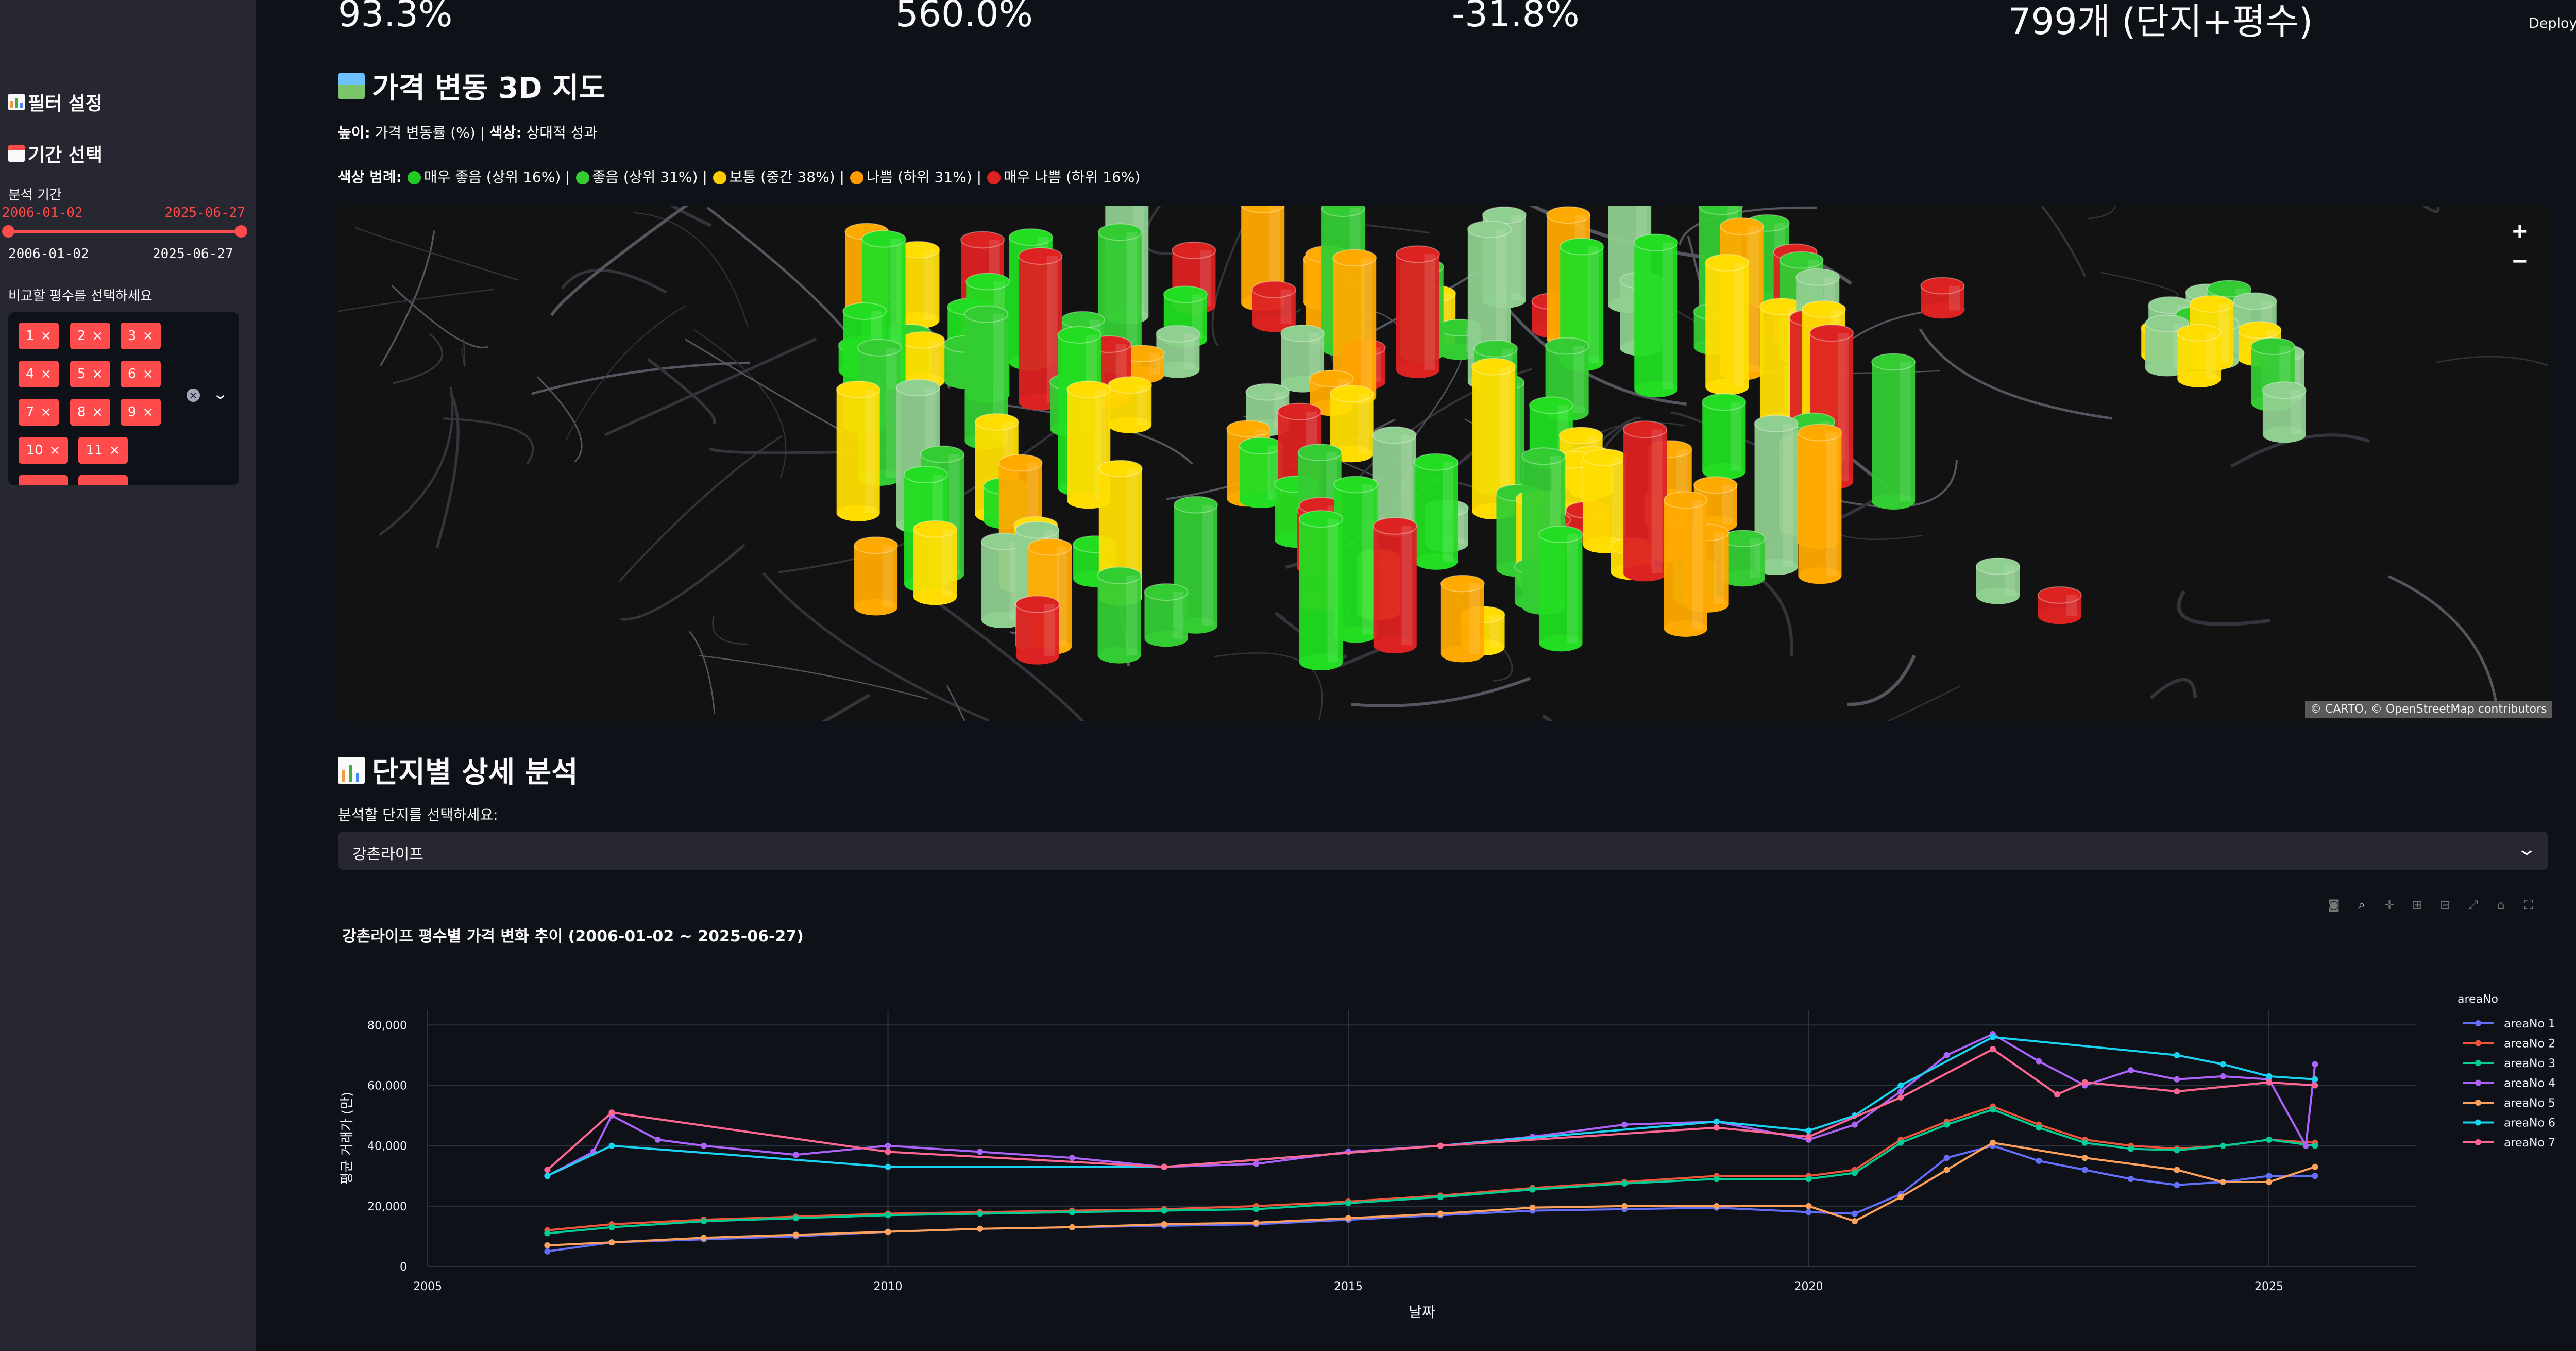  What do you see at coordinates (2509, 1063) in the screenshot?
I see `chart-legend-item: areaNo 3` at bounding box center [2509, 1063].